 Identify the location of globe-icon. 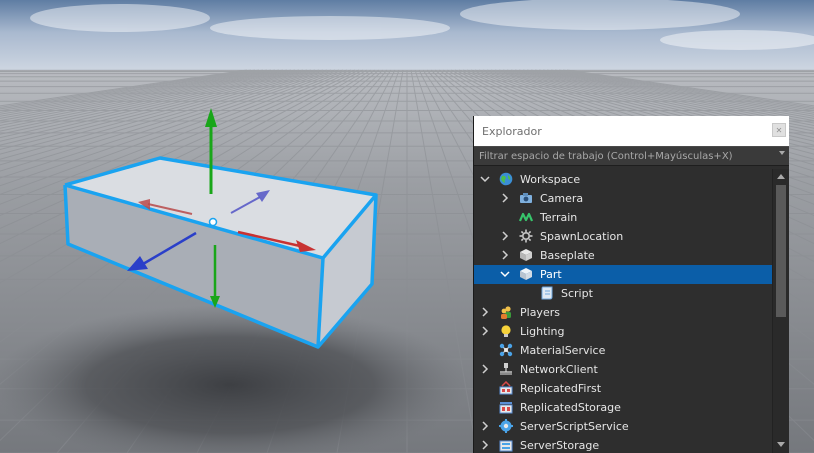
(506, 179).